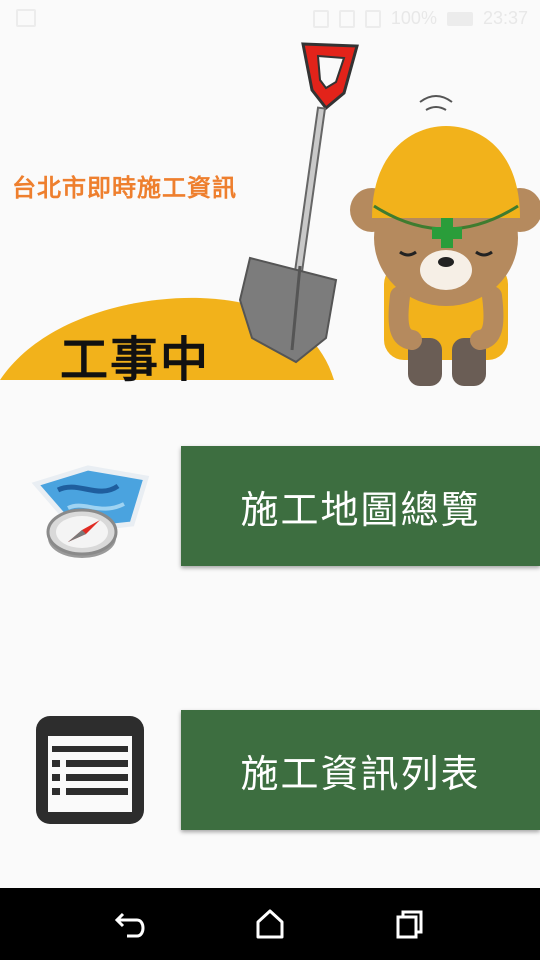 This screenshot has width=540, height=960. What do you see at coordinates (124, 188) in the screenshot?
I see `app-title: 台北市即時施工資訊` at bounding box center [124, 188].